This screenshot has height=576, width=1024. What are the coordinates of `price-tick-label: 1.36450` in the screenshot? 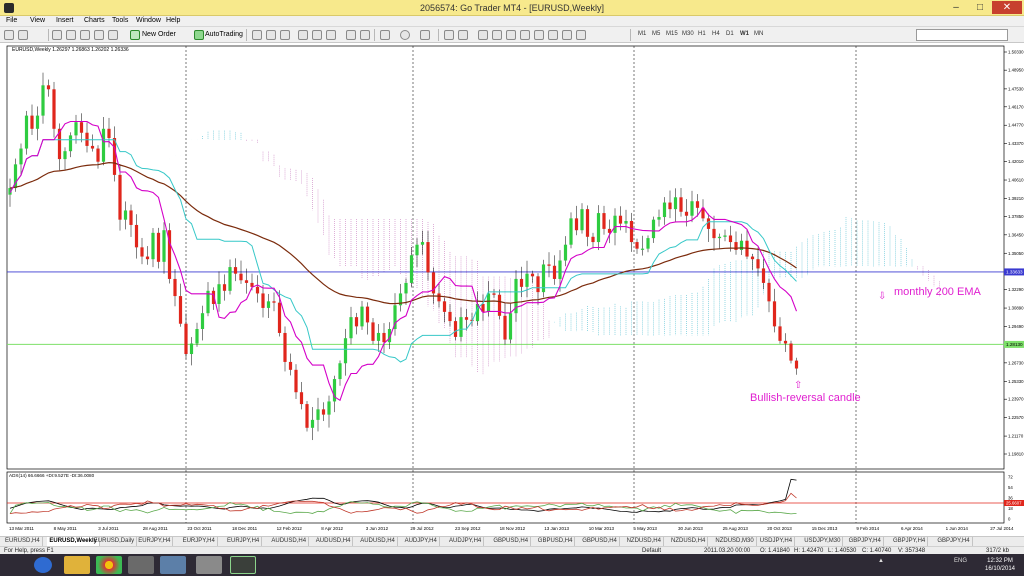 It's located at (1016, 234).